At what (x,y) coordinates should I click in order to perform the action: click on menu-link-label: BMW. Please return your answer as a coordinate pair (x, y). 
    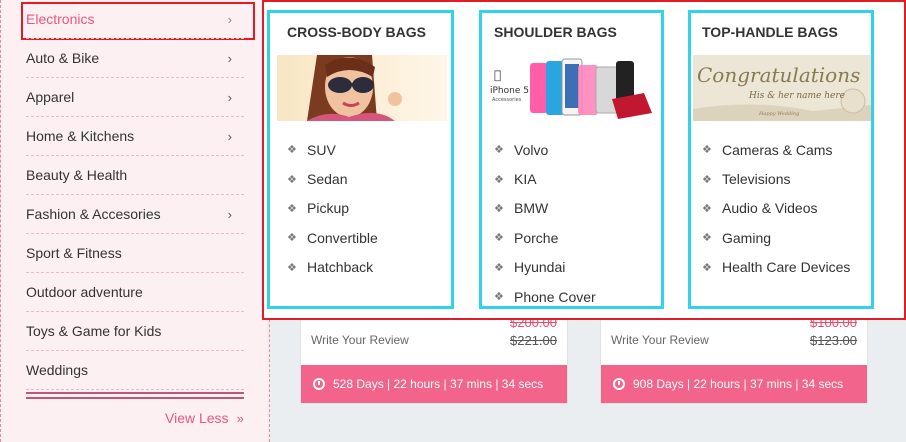
    Looking at the image, I should click on (531, 208).